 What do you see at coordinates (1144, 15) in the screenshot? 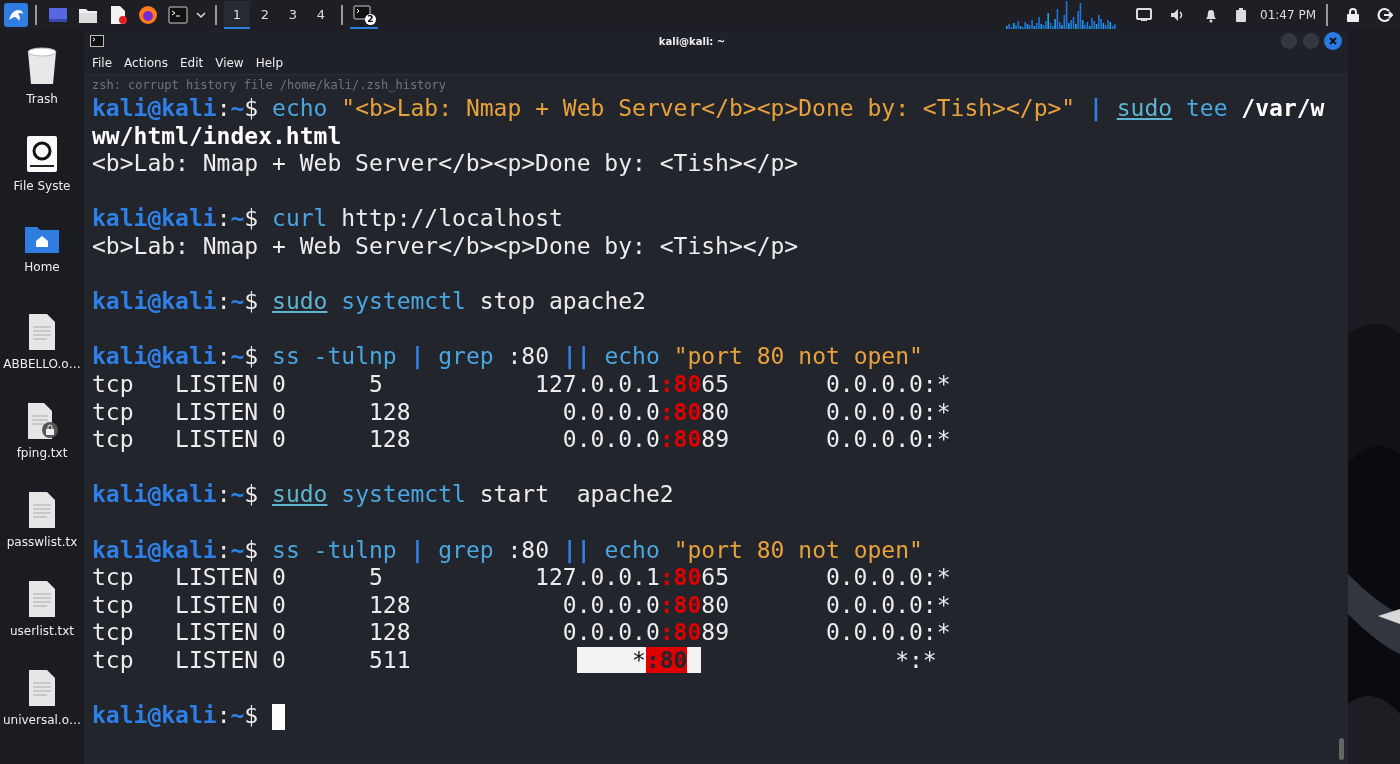
I see `display-icon` at bounding box center [1144, 15].